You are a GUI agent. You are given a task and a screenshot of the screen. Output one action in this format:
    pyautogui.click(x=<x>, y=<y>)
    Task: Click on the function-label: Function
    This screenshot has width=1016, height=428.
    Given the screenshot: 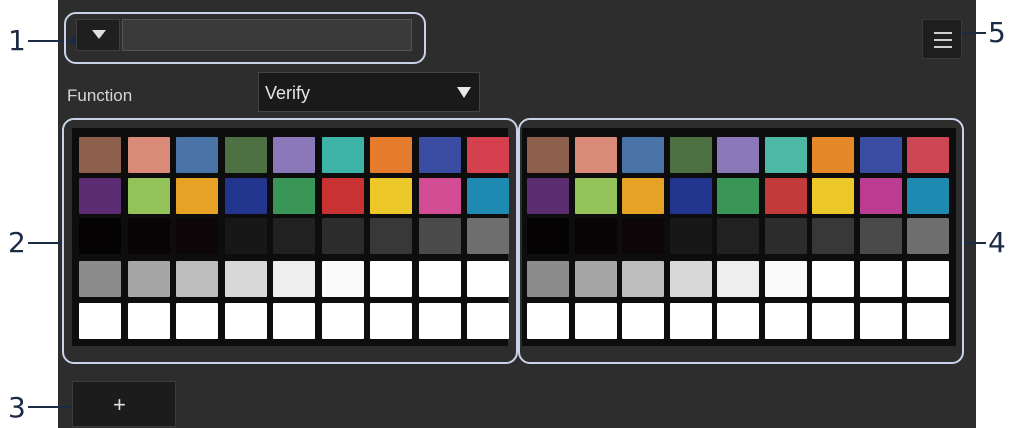 What is the action you would take?
    pyautogui.click(x=100, y=95)
    